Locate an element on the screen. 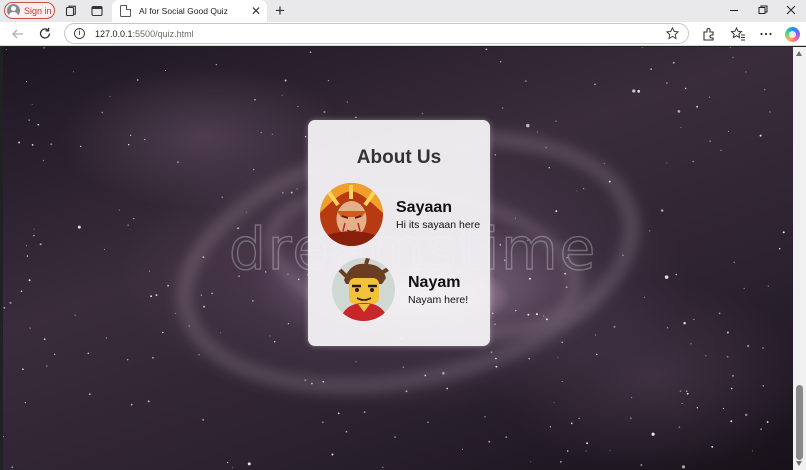 Image resolution: width=806 pixels, height=470 pixels. scroll-down-icon is located at coordinates (799, 463).